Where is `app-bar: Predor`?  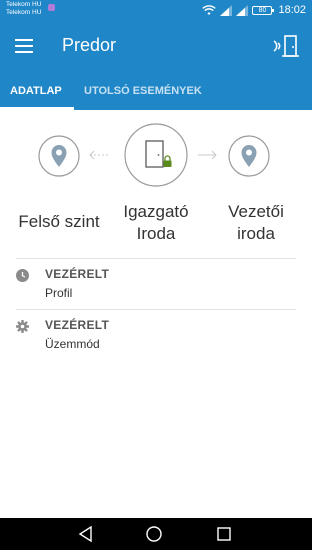
app-bar: Predor is located at coordinates (156, 46).